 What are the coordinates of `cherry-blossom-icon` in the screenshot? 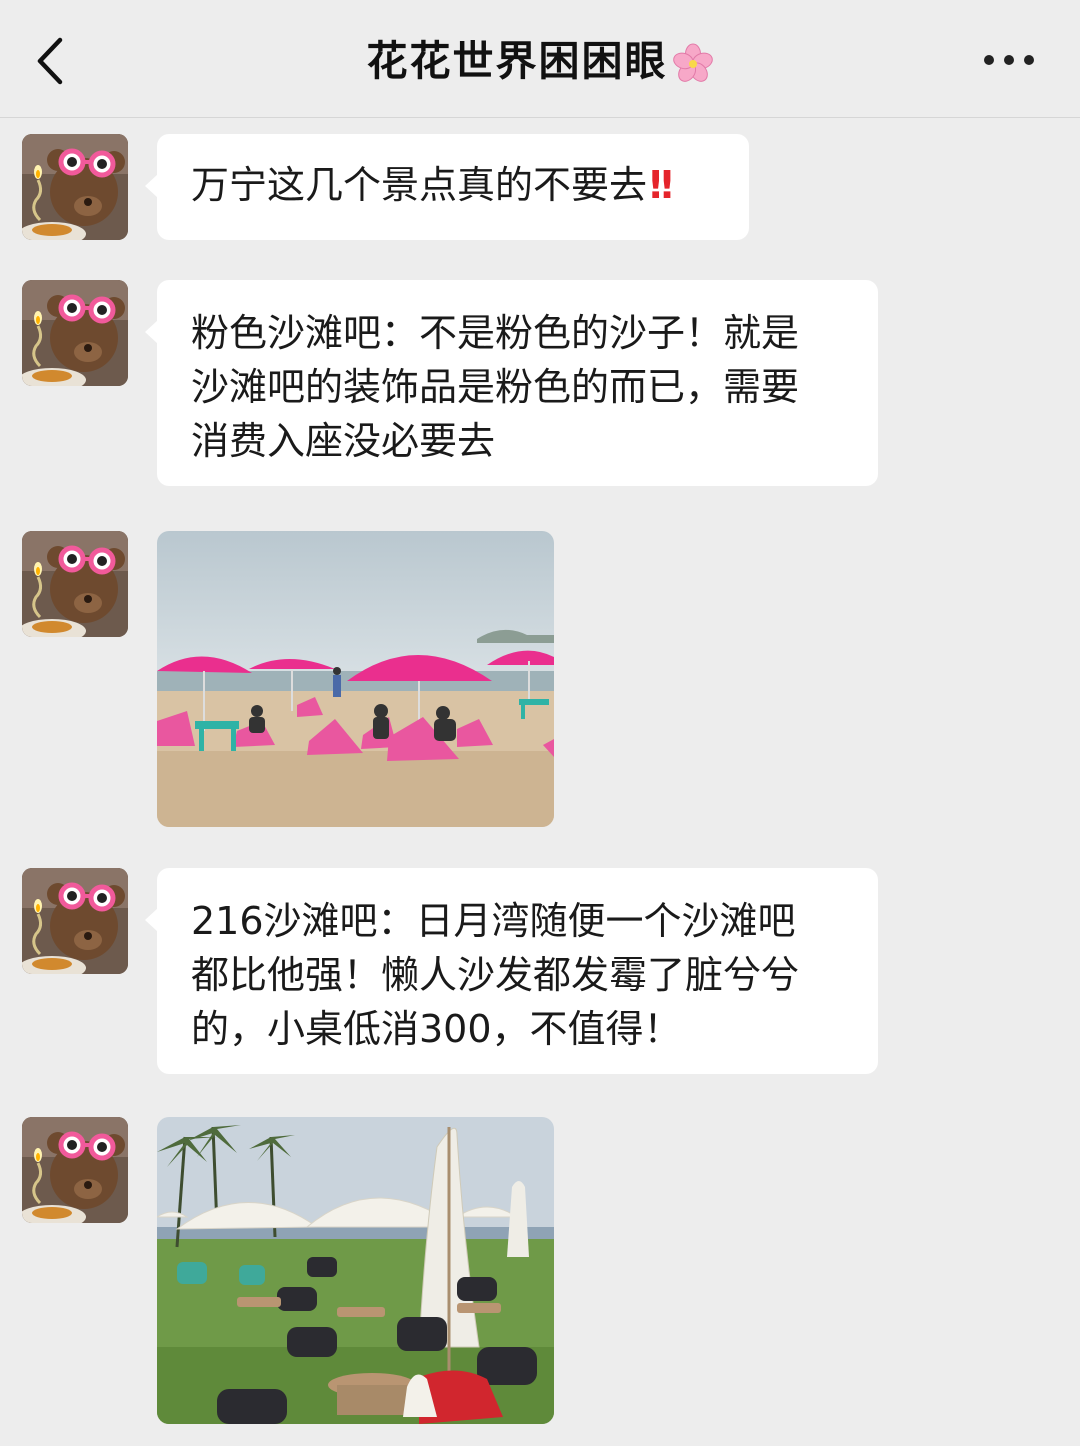 It's located at (692, 62).